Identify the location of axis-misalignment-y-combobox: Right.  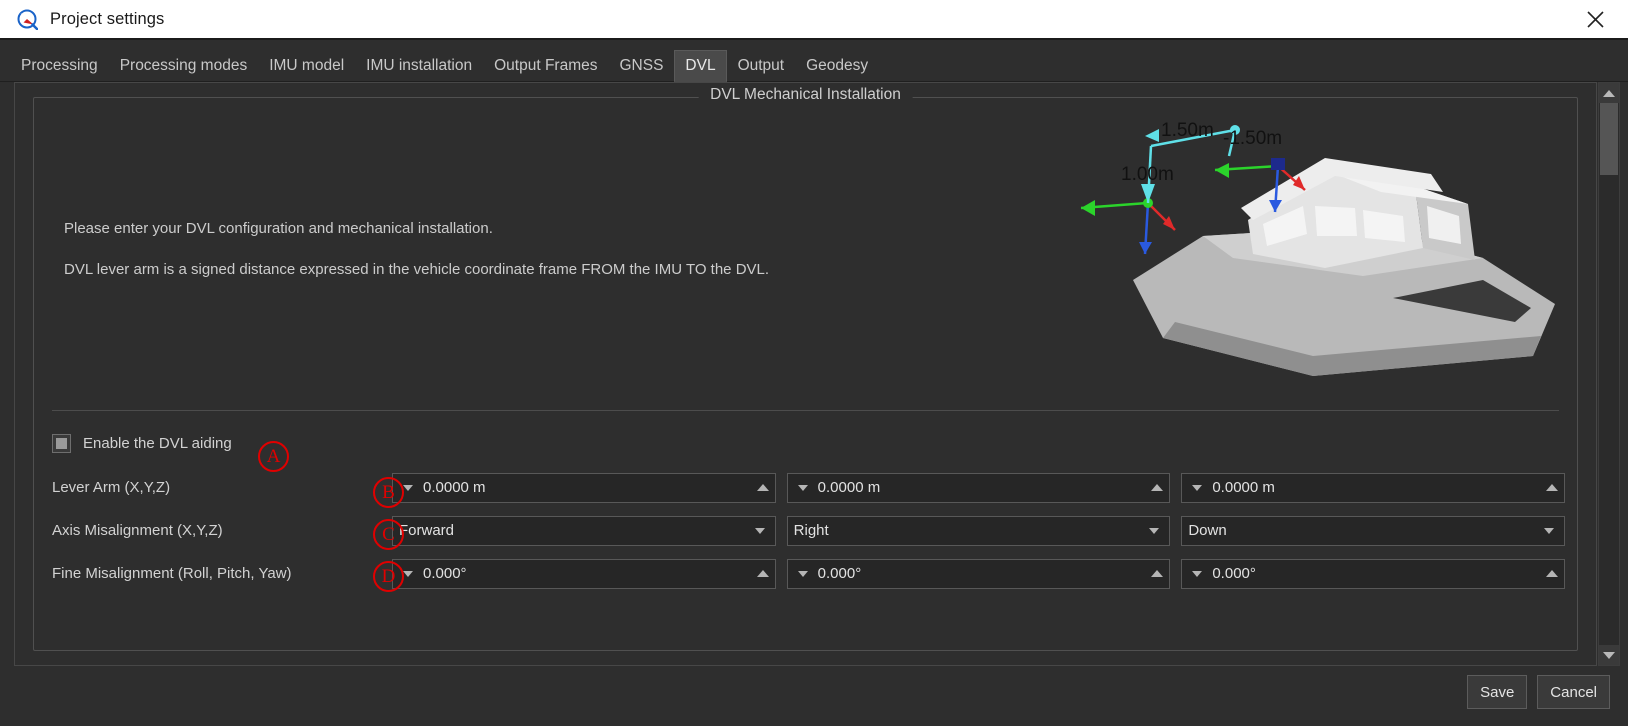
(978, 530).